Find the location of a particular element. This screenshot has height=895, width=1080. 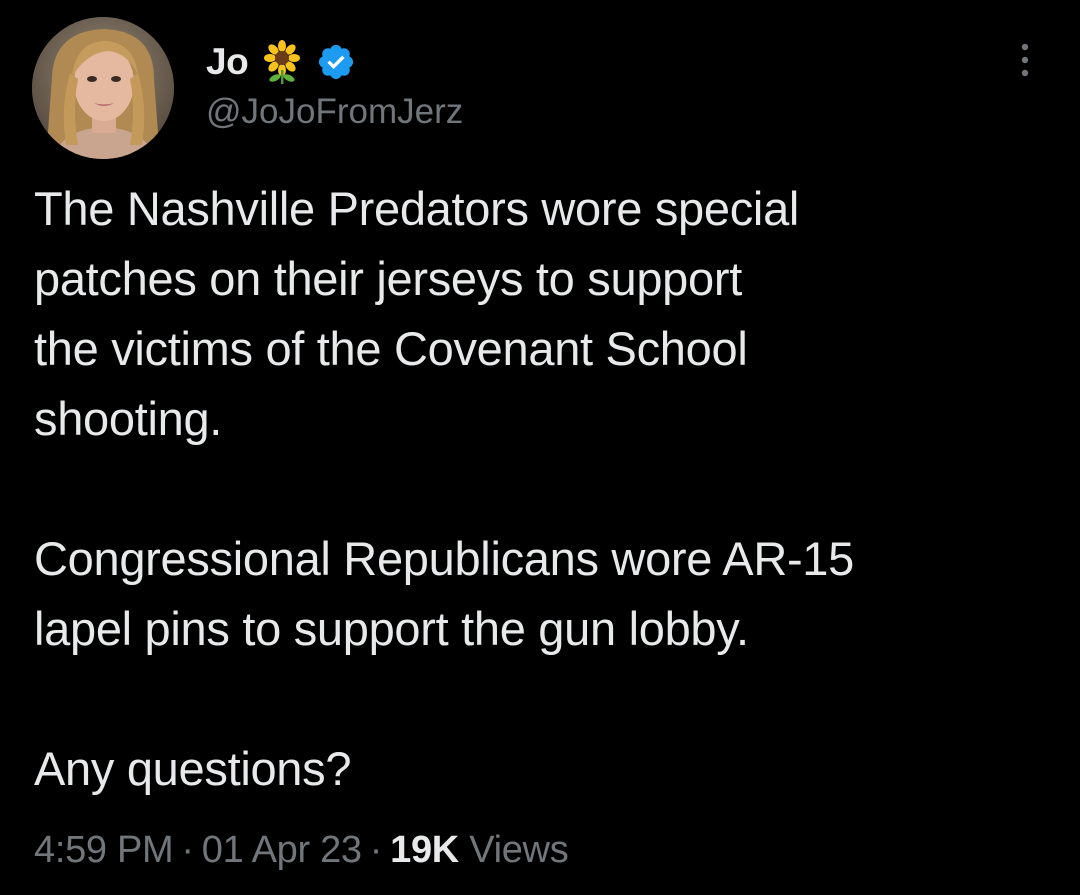

views-count: 19K is located at coordinates (424, 850).